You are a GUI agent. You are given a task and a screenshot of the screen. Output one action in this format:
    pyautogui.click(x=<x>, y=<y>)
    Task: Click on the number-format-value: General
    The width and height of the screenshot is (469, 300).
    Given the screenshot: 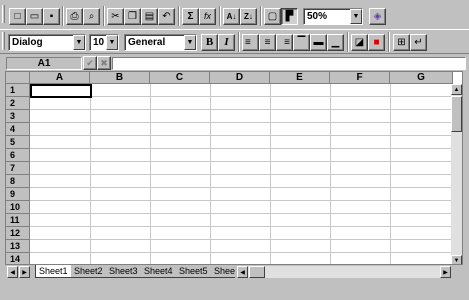 What is the action you would take?
    pyautogui.click(x=147, y=42)
    